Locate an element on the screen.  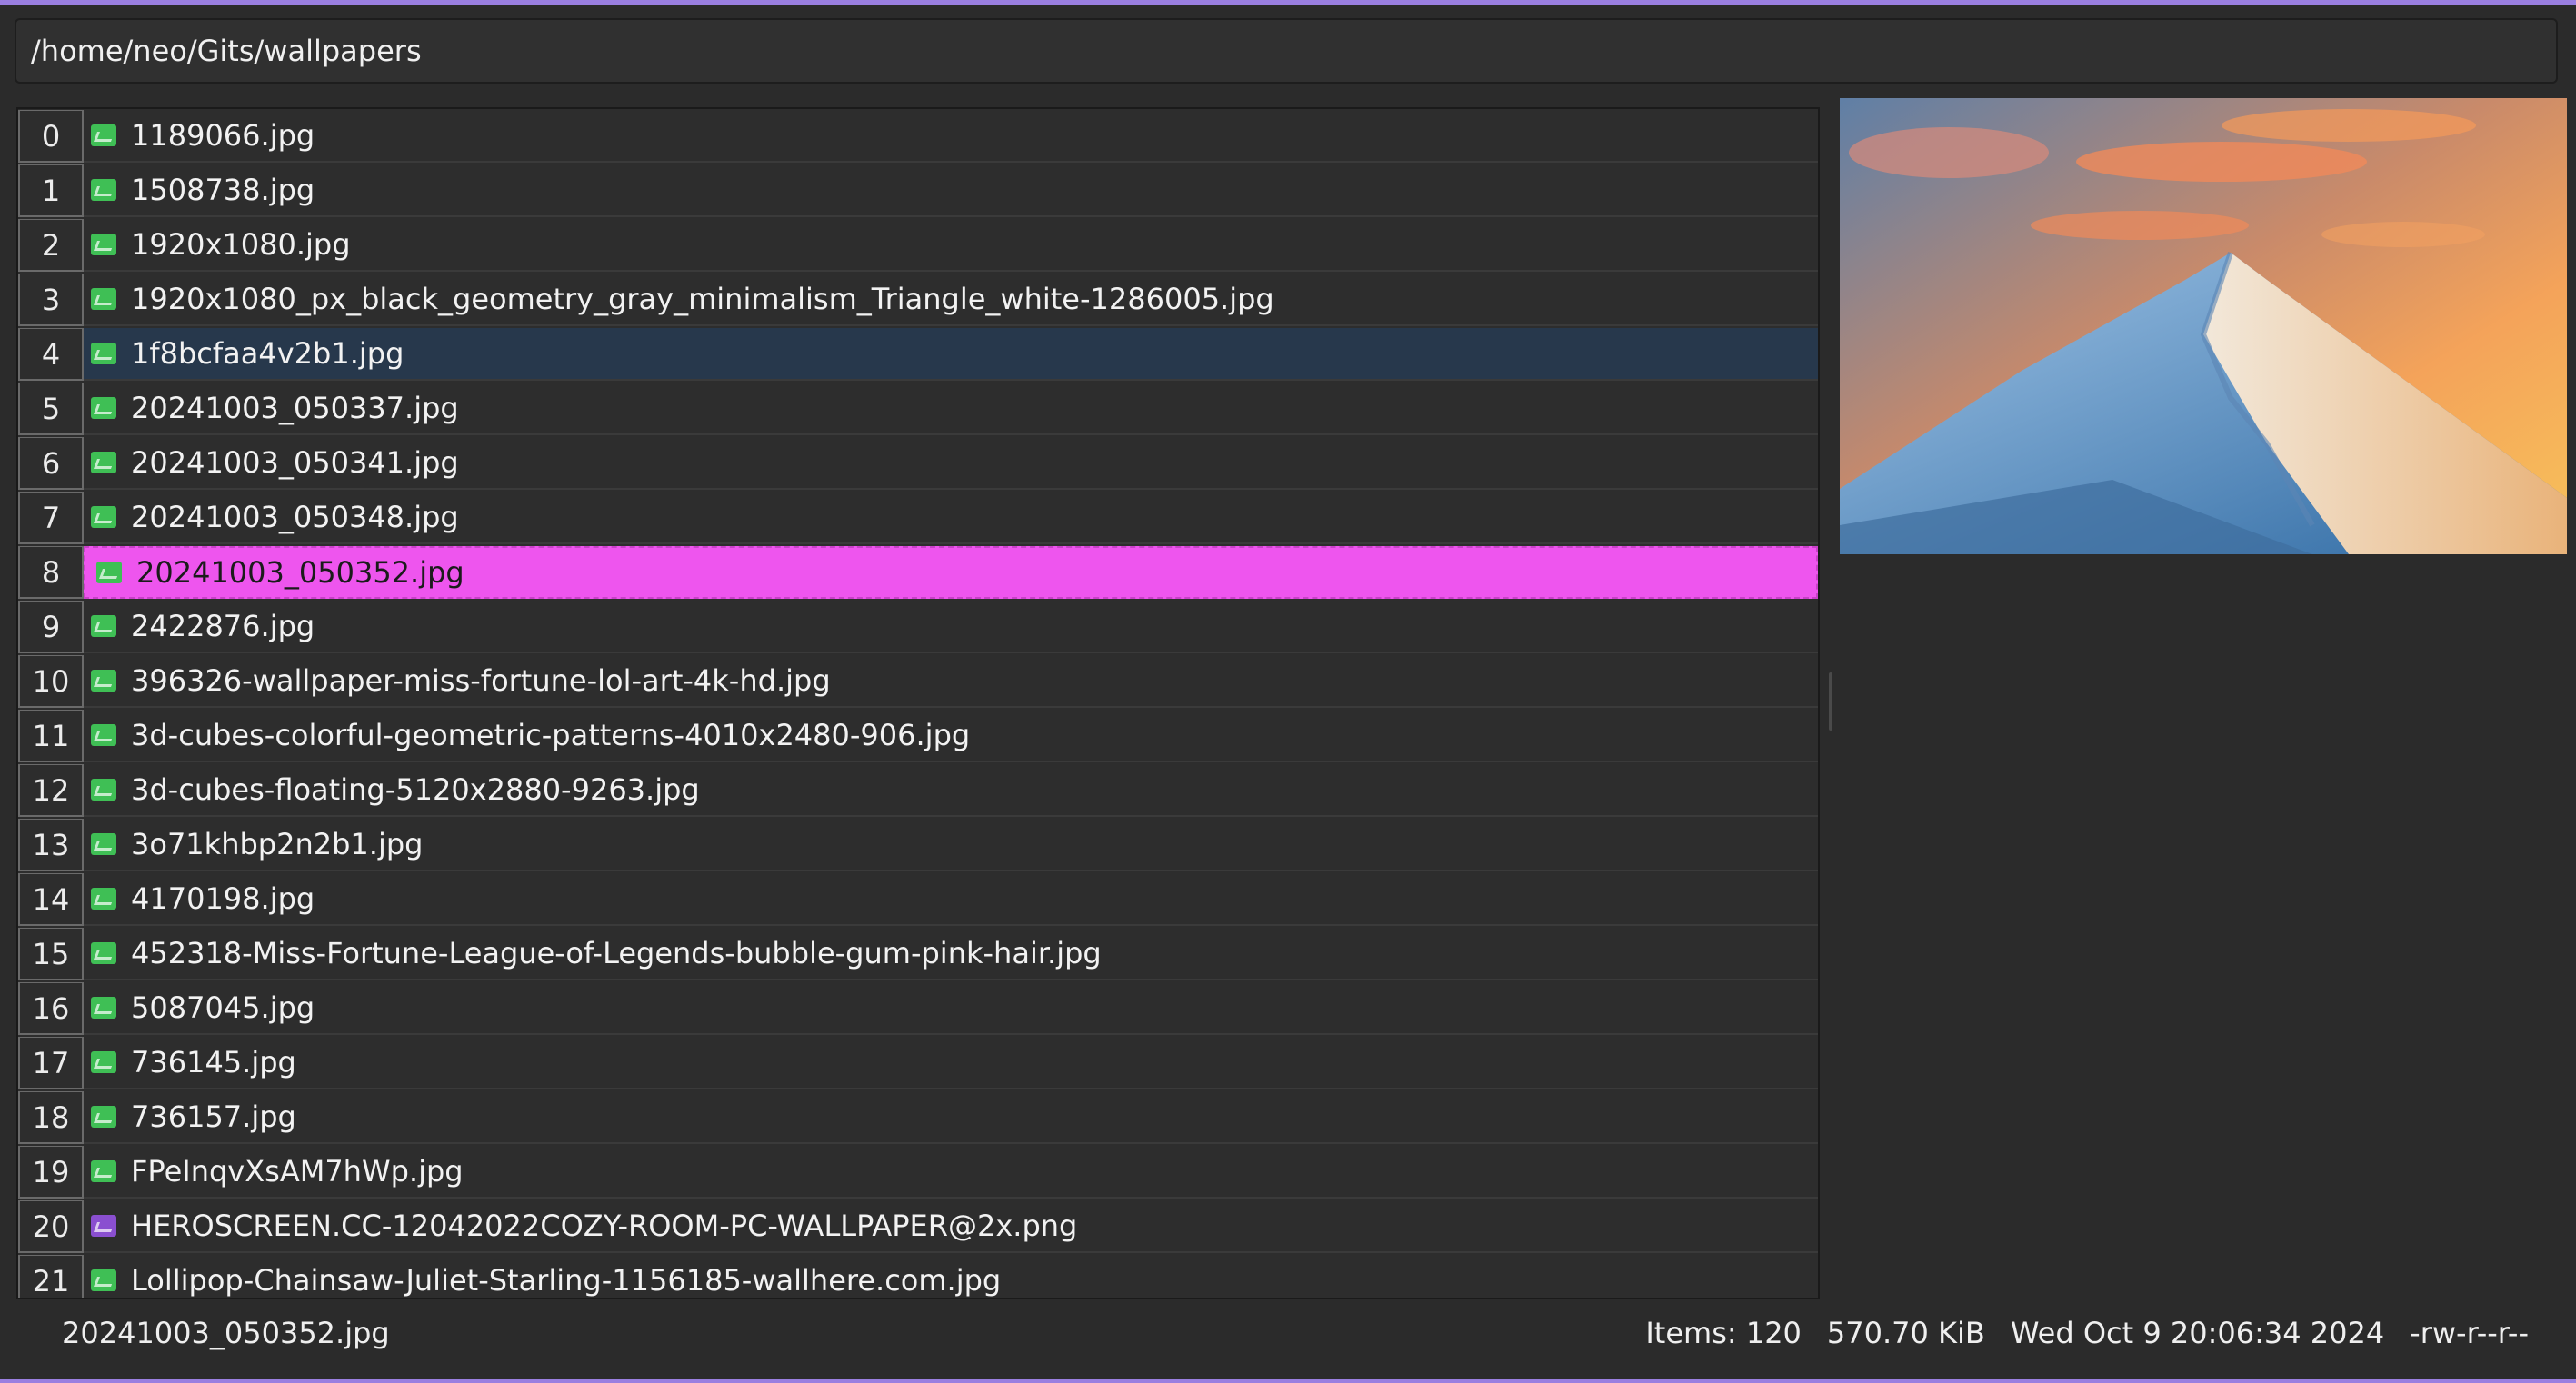
row-body: 20241003_050352.jpg is located at coordinates (951, 572).